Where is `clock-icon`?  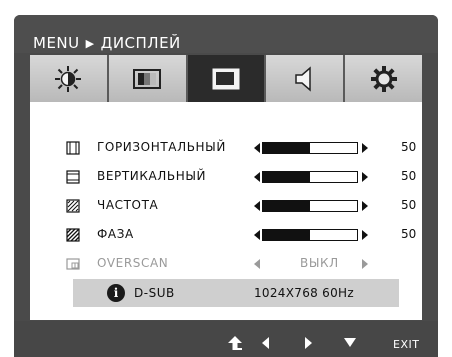 clock-icon is located at coordinates (73, 206).